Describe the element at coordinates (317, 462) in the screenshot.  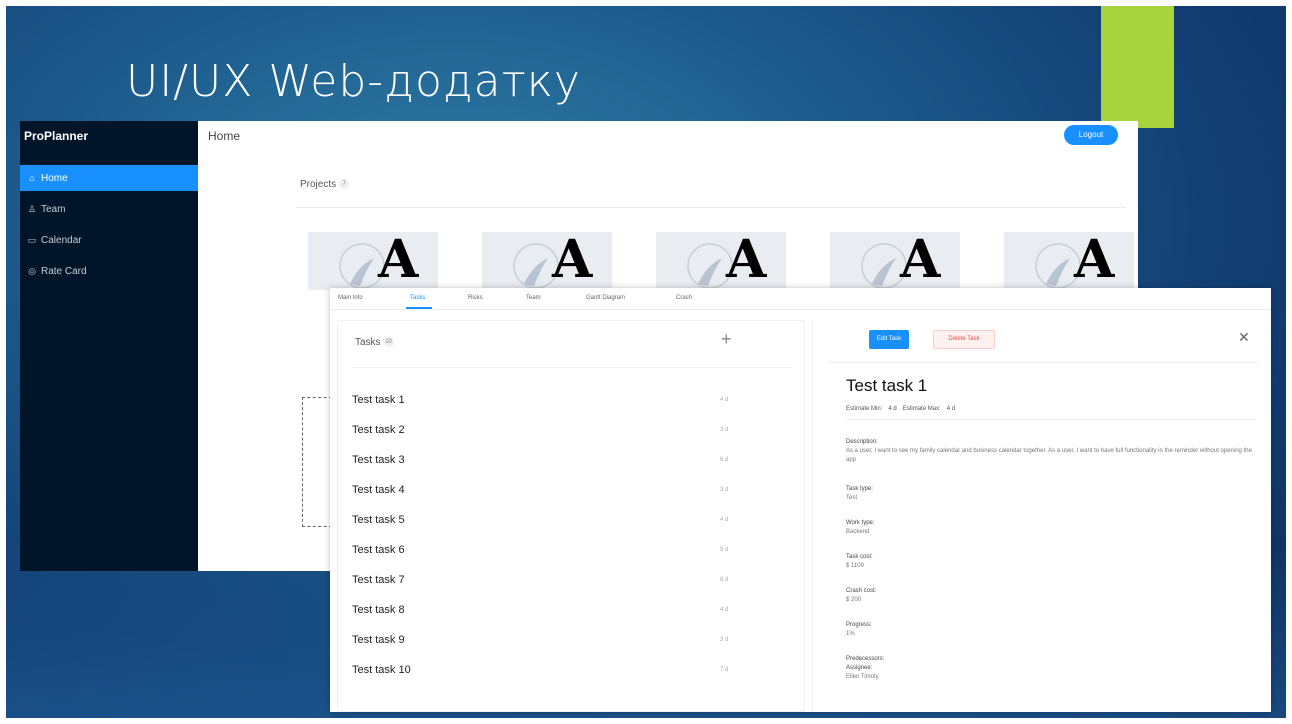
I see `dashed-placeholder` at that location.